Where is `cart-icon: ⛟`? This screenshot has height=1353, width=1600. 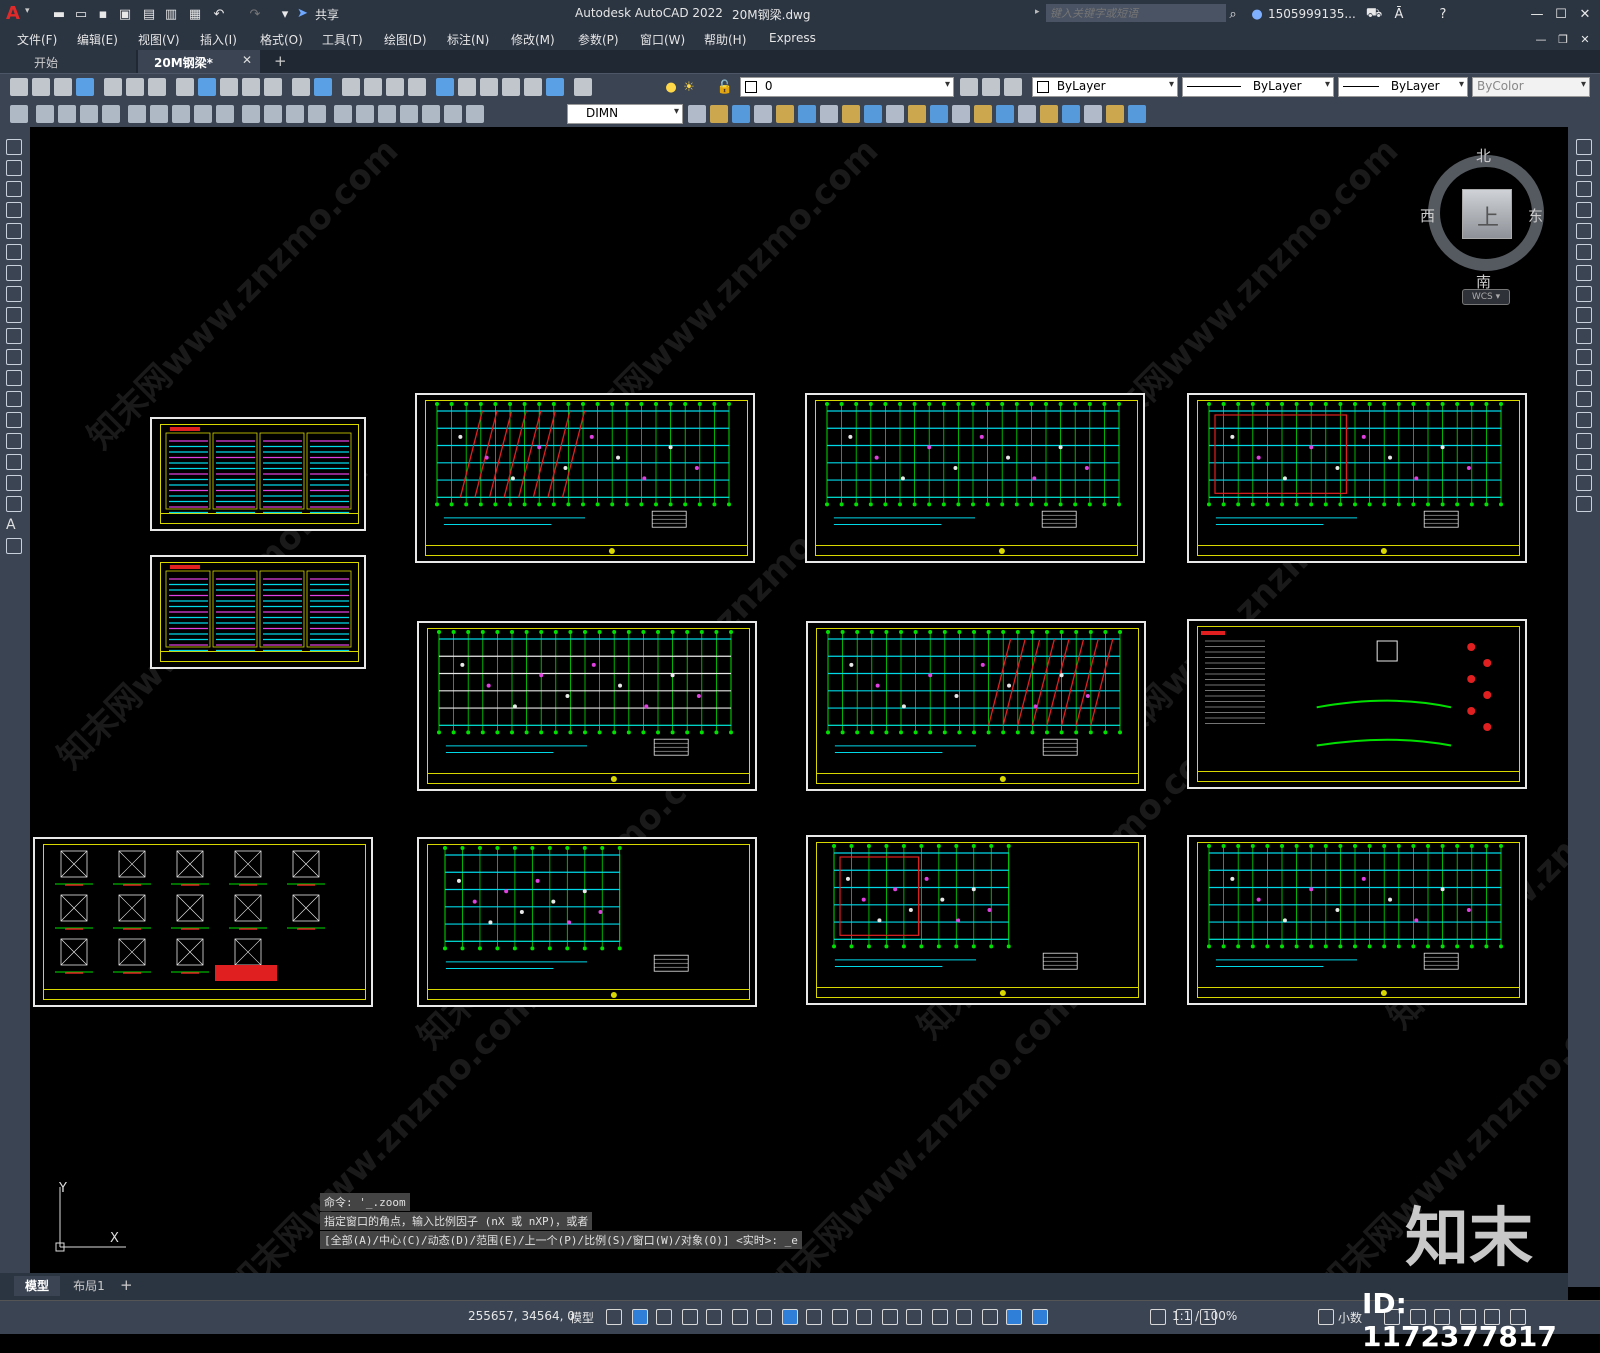
cart-icon: ⛟ is located at coordinates (1374, 14).